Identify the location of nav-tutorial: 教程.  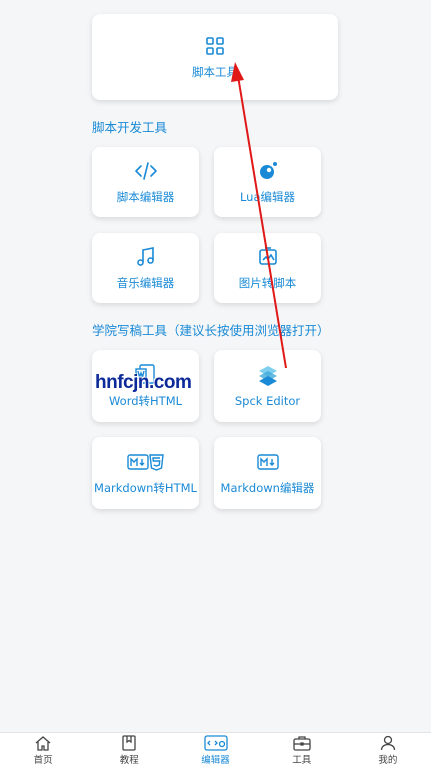
(129, 750).